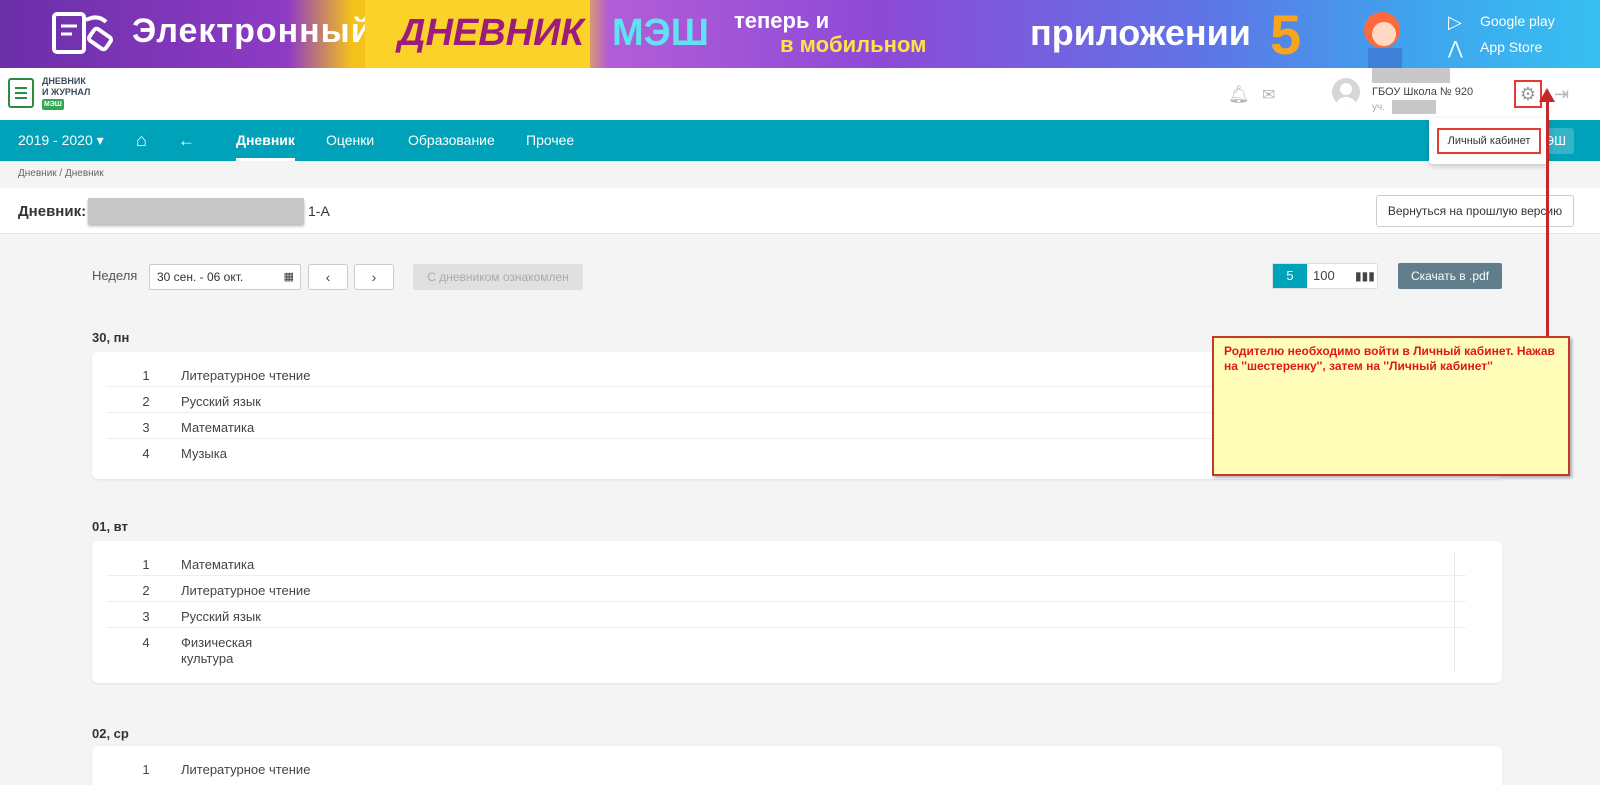 The height and width of the screenshot is (785, 1600). Describe the element at coordinates (786, 650) in the screenshot. I see `lesson-row: 4 Физическая культура` at that location.